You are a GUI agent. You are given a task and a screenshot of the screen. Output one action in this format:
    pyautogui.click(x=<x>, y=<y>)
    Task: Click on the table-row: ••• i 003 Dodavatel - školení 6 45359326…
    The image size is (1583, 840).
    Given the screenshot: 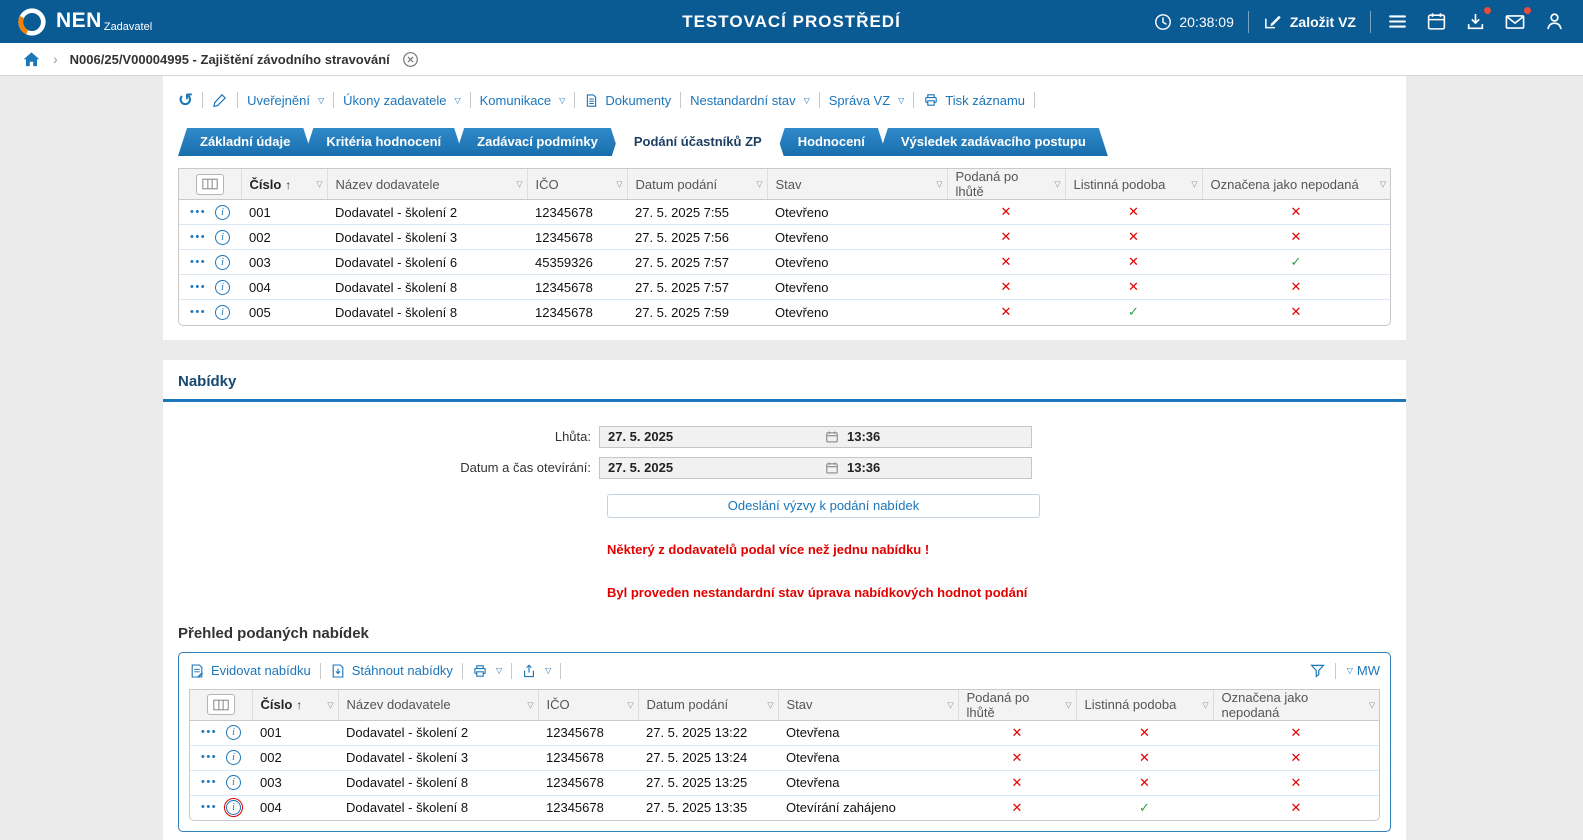 What is the action you would take?
    pyautogui.click(x=784, y=262)
    